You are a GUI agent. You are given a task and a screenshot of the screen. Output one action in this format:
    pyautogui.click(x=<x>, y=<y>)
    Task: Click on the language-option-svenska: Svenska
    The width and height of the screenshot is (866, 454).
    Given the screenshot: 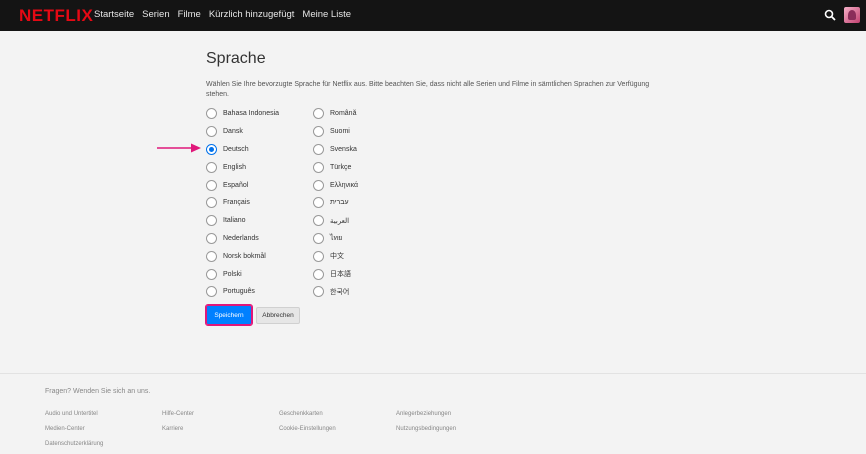 What is the action you would take?
    pyautogui.click(x=335, y=150)
    